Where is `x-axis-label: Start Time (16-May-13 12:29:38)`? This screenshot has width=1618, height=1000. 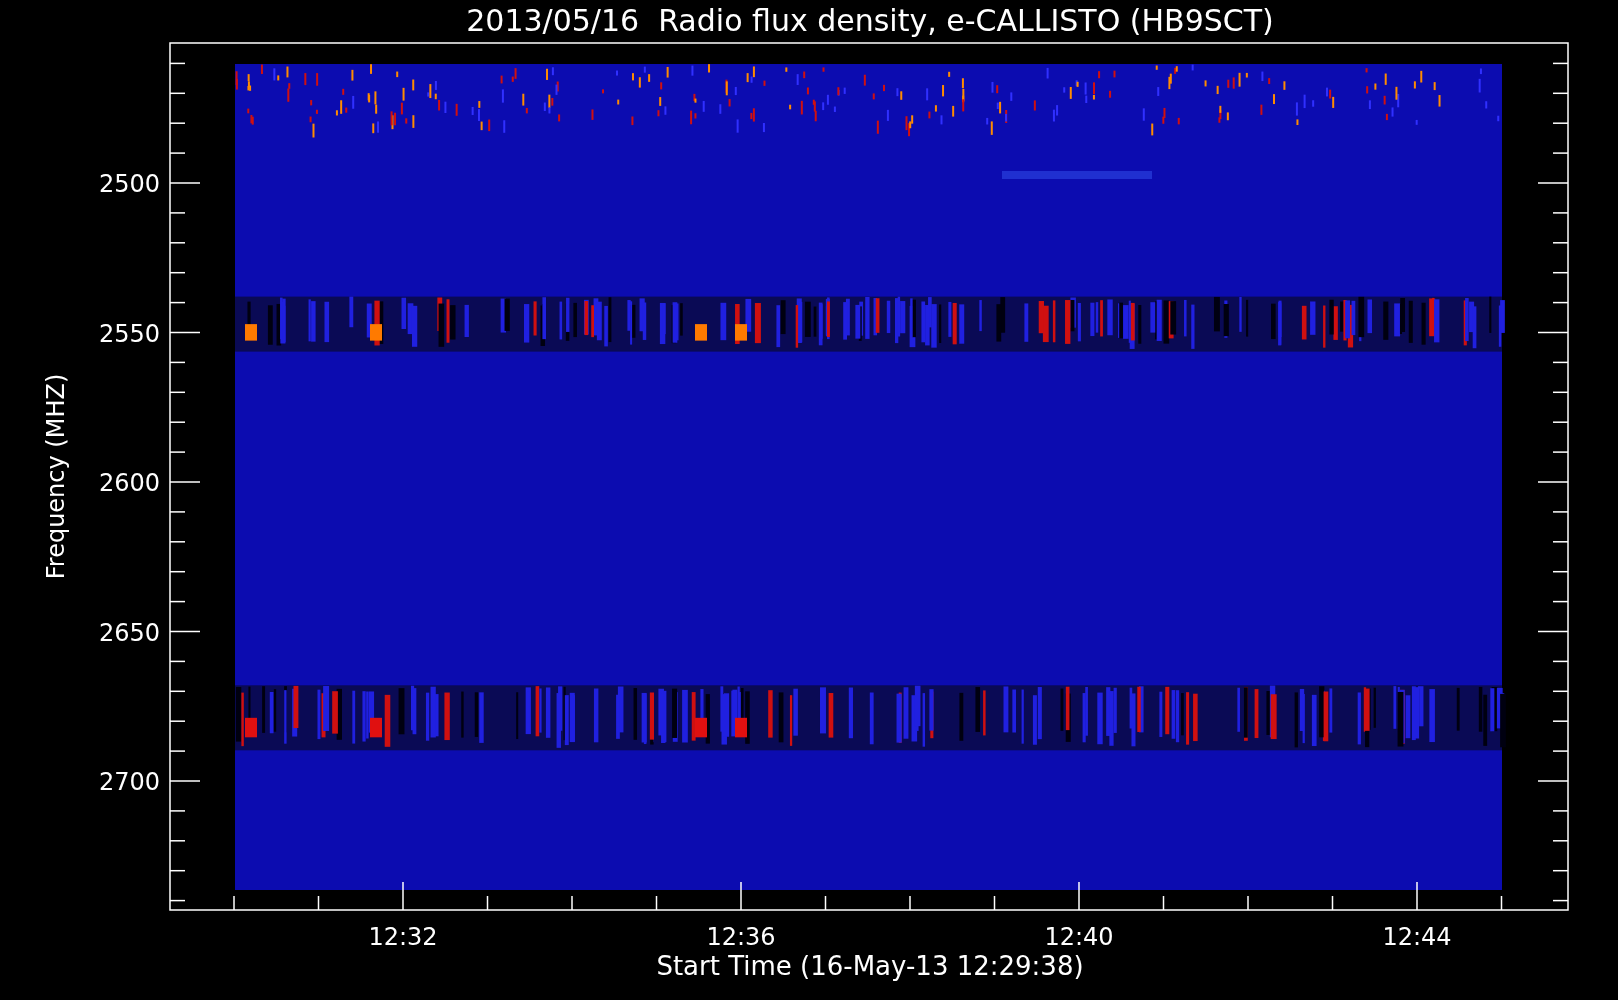 x-axis-label: Start Time (16-May-13 12:29:38) is located at coordinates (870, 966).